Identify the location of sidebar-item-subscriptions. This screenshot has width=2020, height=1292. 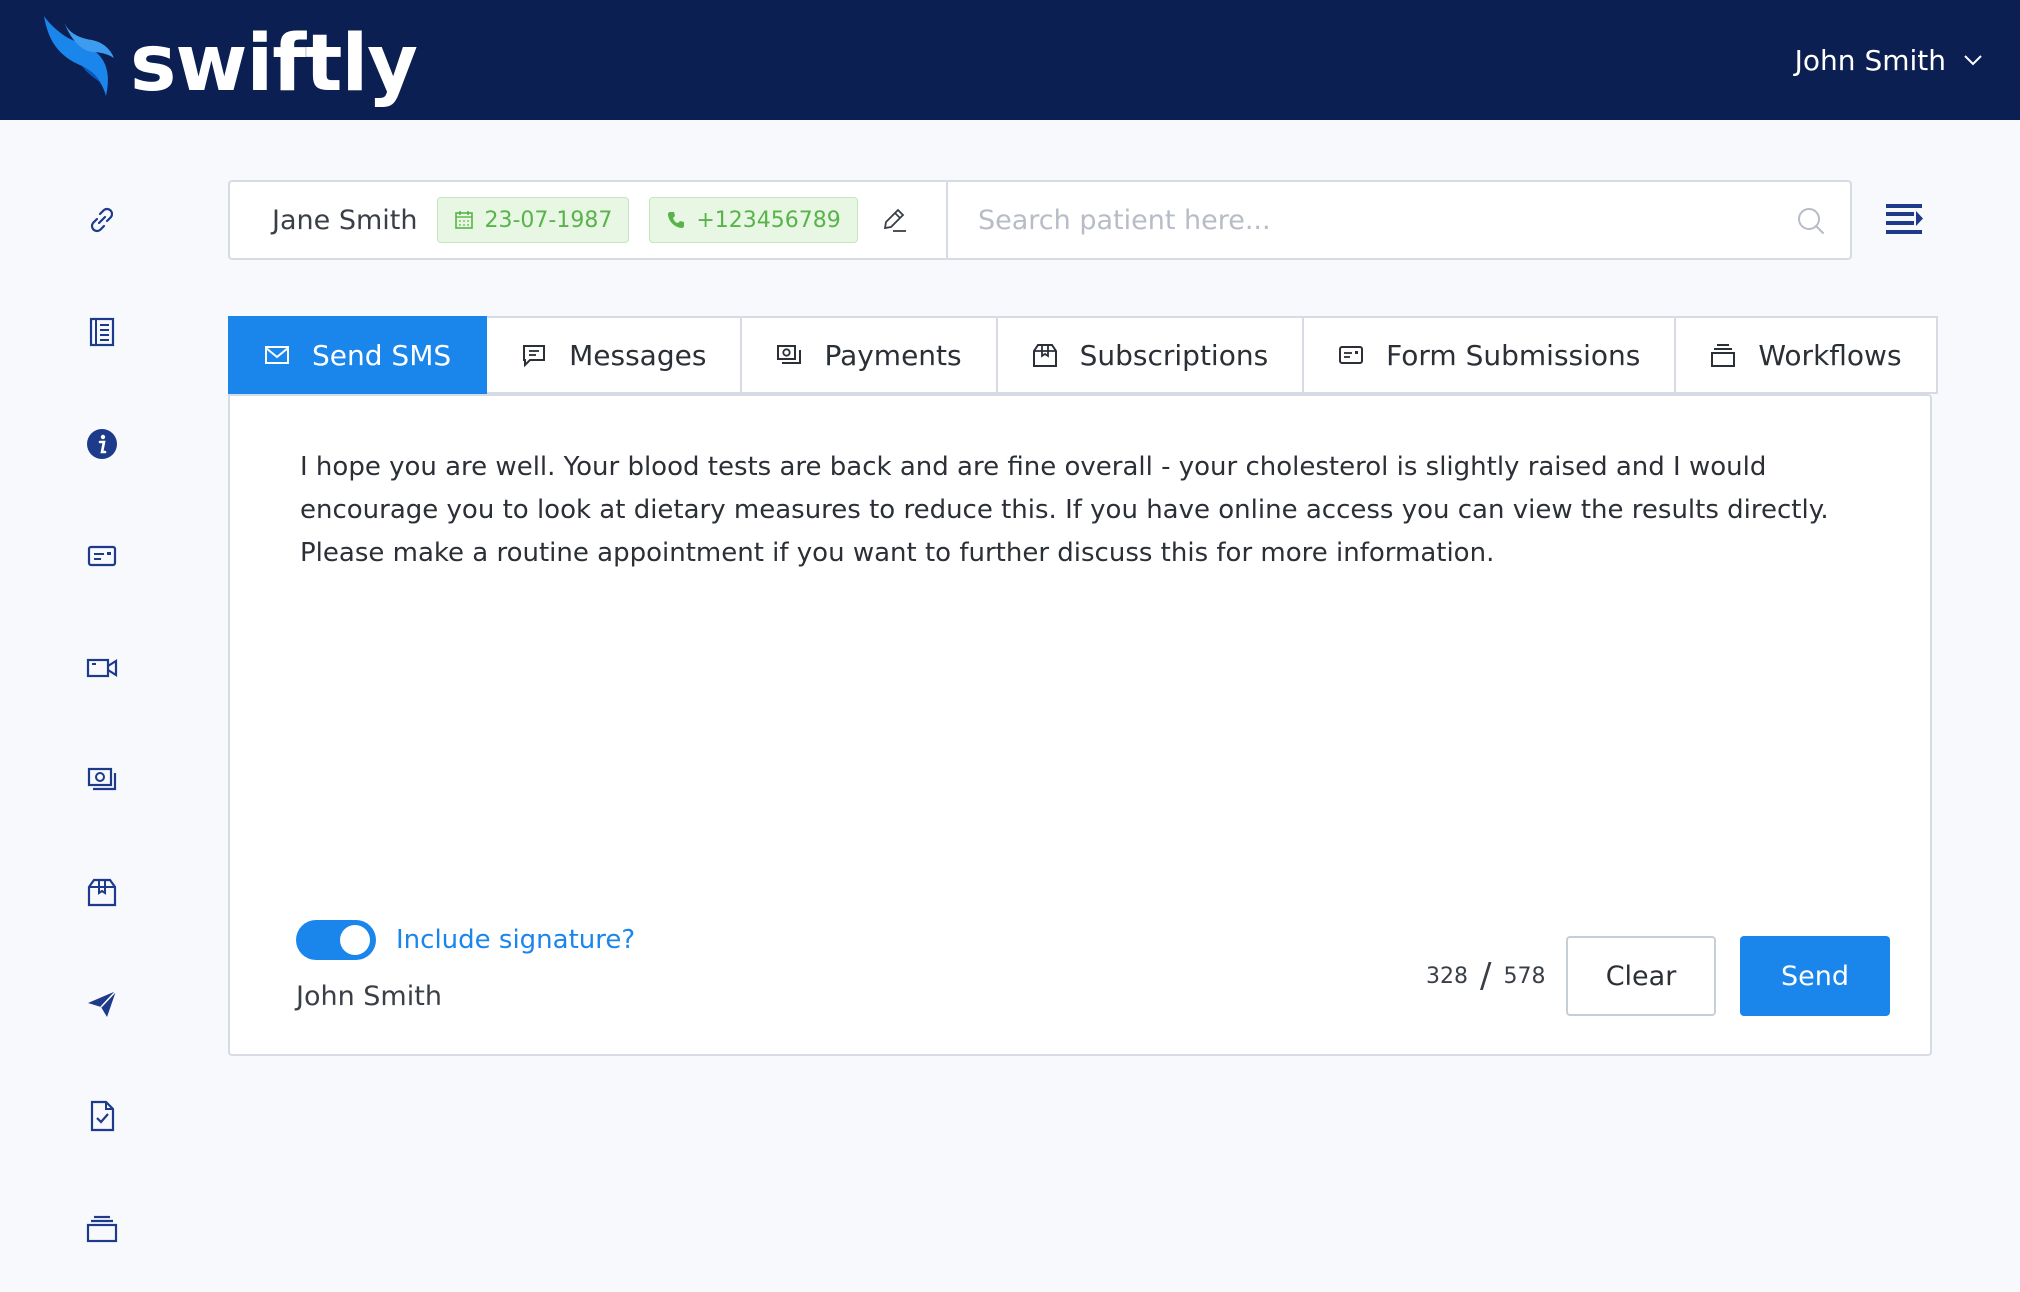
(102, 892).